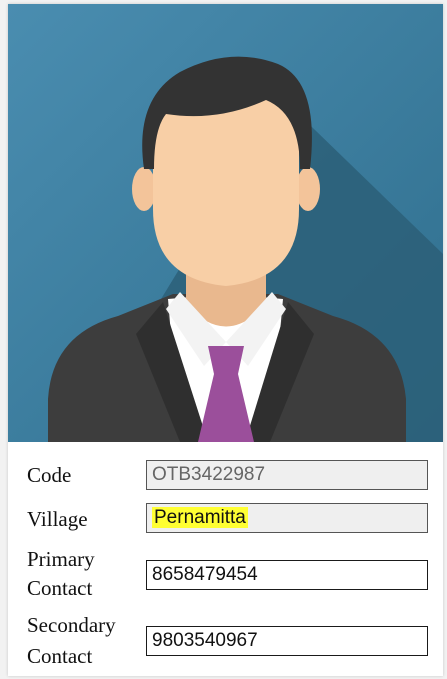 The width and height of the screenshot is (447, 679). I want to click on secondary-contact-input: 9803540967, so click(287, 641).